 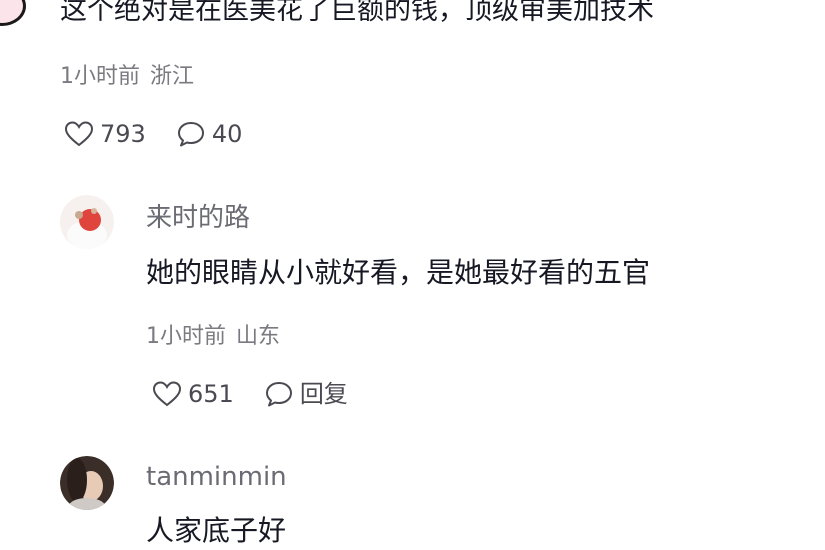 I want to click on username: 来时的路, so click(x=198, y=218).